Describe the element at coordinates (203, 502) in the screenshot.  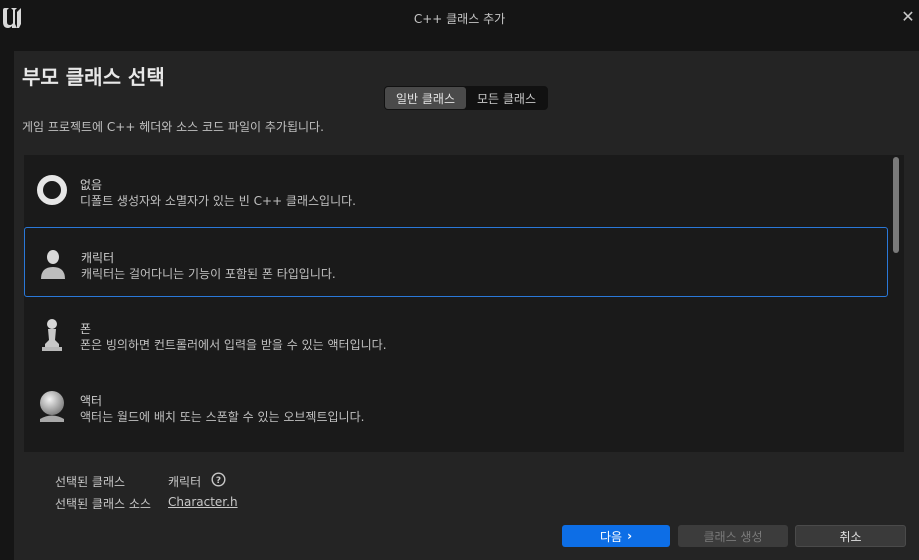
I see `selected-class-source-link: Character.h` at that location.